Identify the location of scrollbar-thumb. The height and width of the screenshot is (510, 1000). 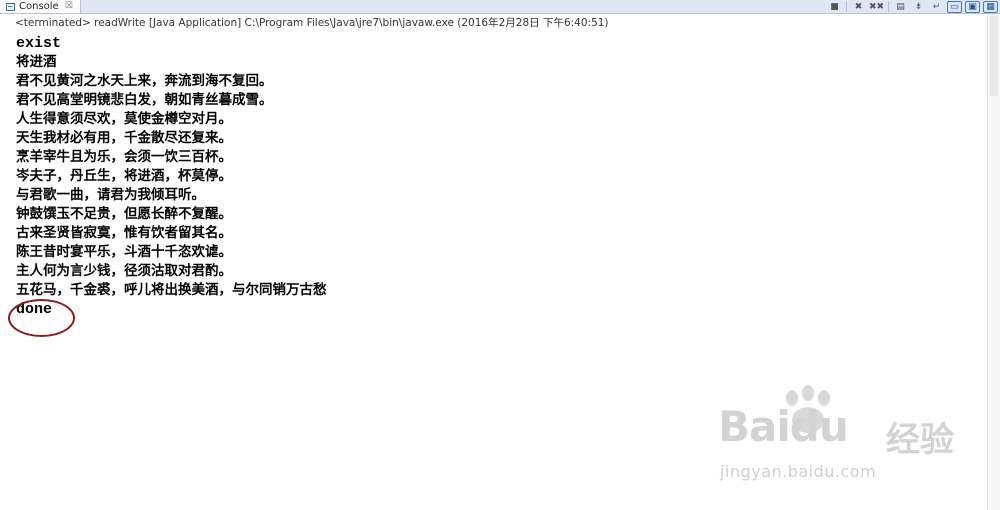
(994, 56).